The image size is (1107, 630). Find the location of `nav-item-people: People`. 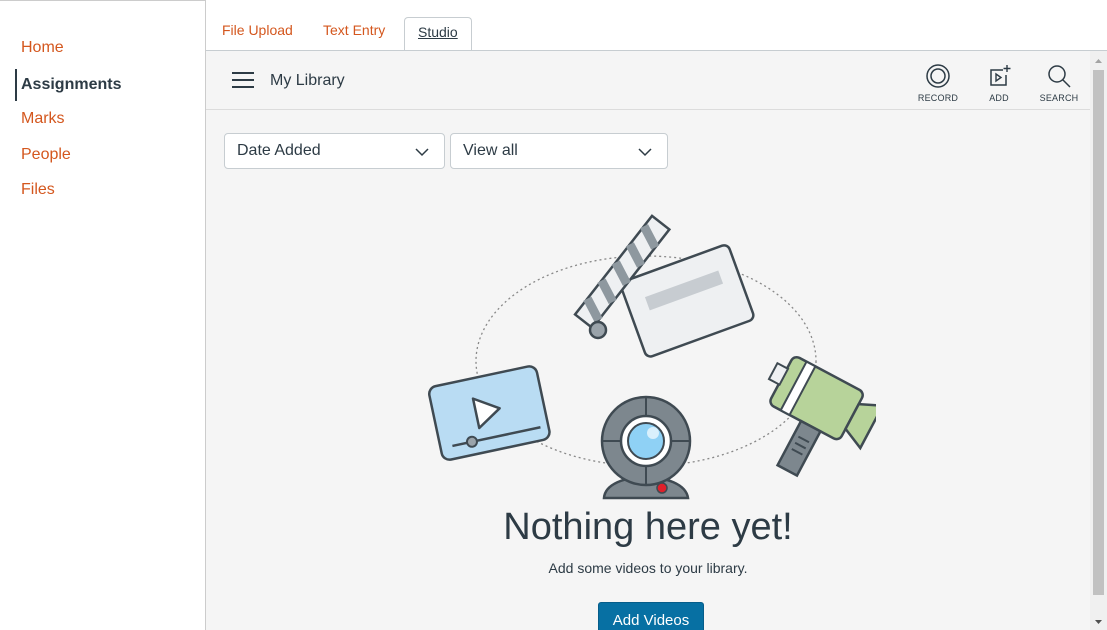

nav-item-people: People is located at coordinates (46, 155).